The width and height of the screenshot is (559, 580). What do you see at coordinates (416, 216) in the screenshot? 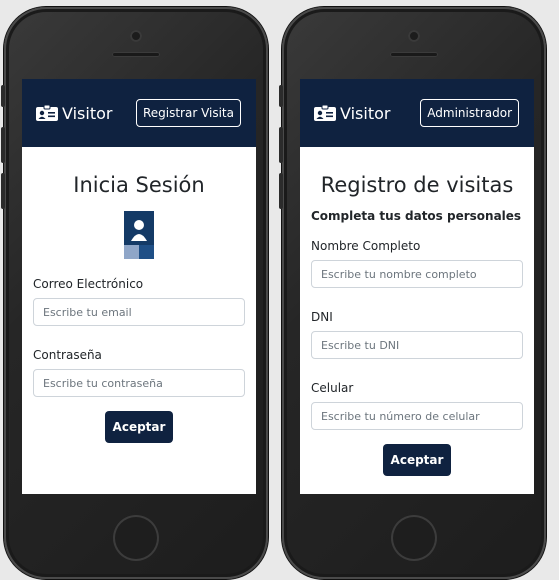
I see `form-subtitle: Completa tus datos personales` at bounding box center [416, 216].